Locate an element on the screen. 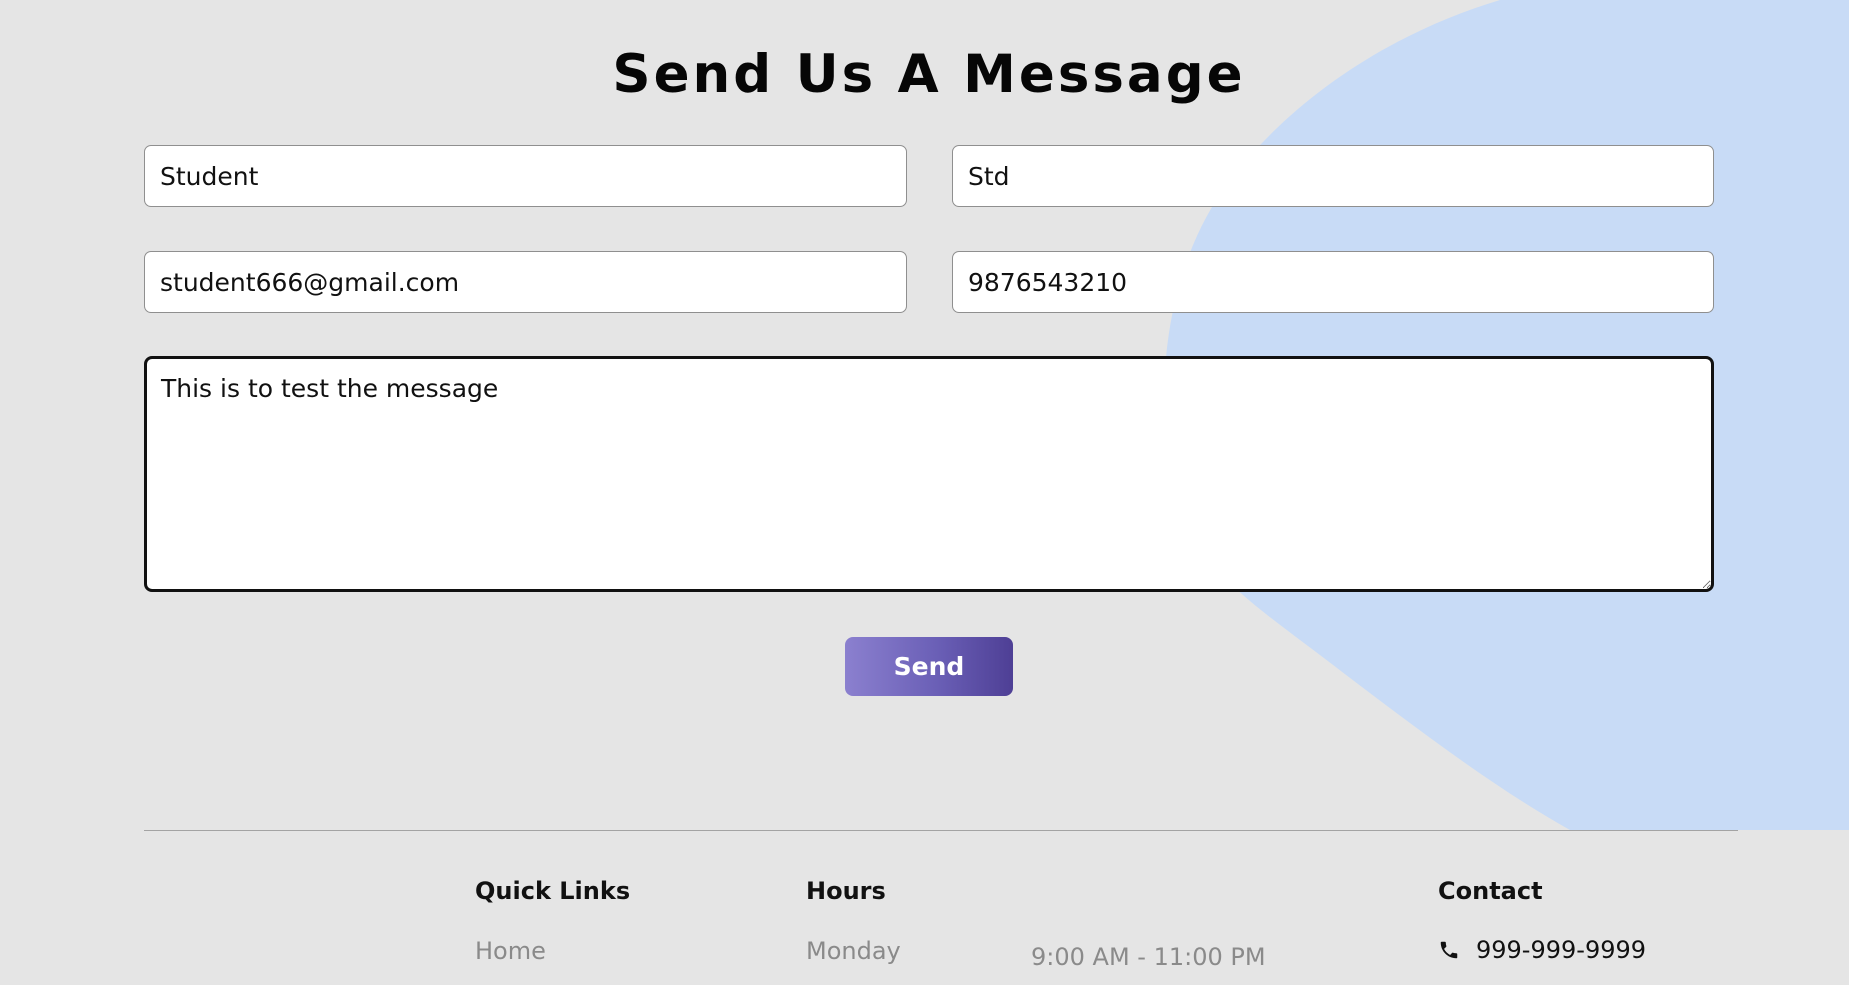 The width and height of the screenshot is (1849, 985). quick-link-home: Home is located at coordinates (510, 951).